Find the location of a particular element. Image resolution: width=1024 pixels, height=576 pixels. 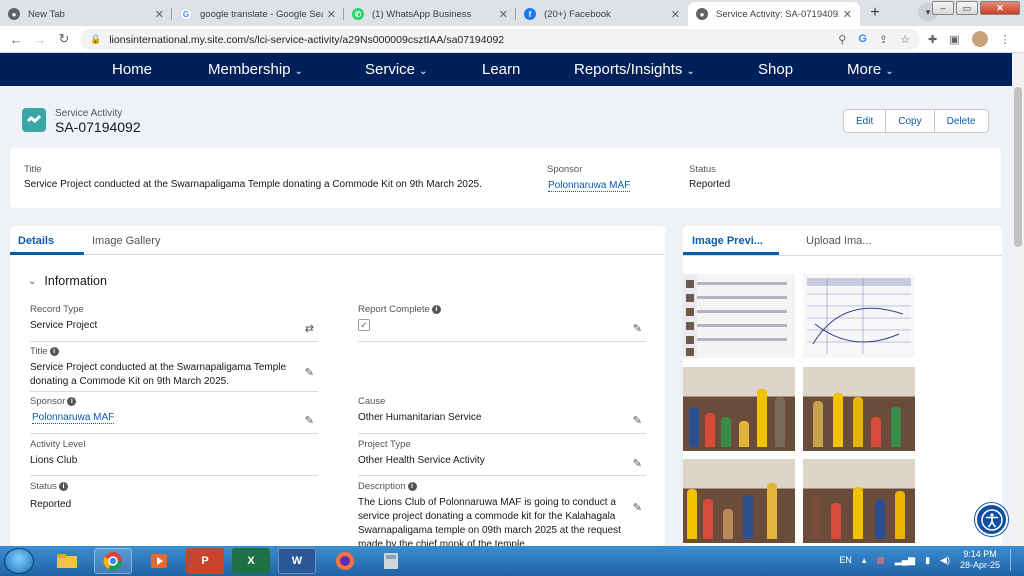

show-desktop-button is located at coordinates (1014, 560).